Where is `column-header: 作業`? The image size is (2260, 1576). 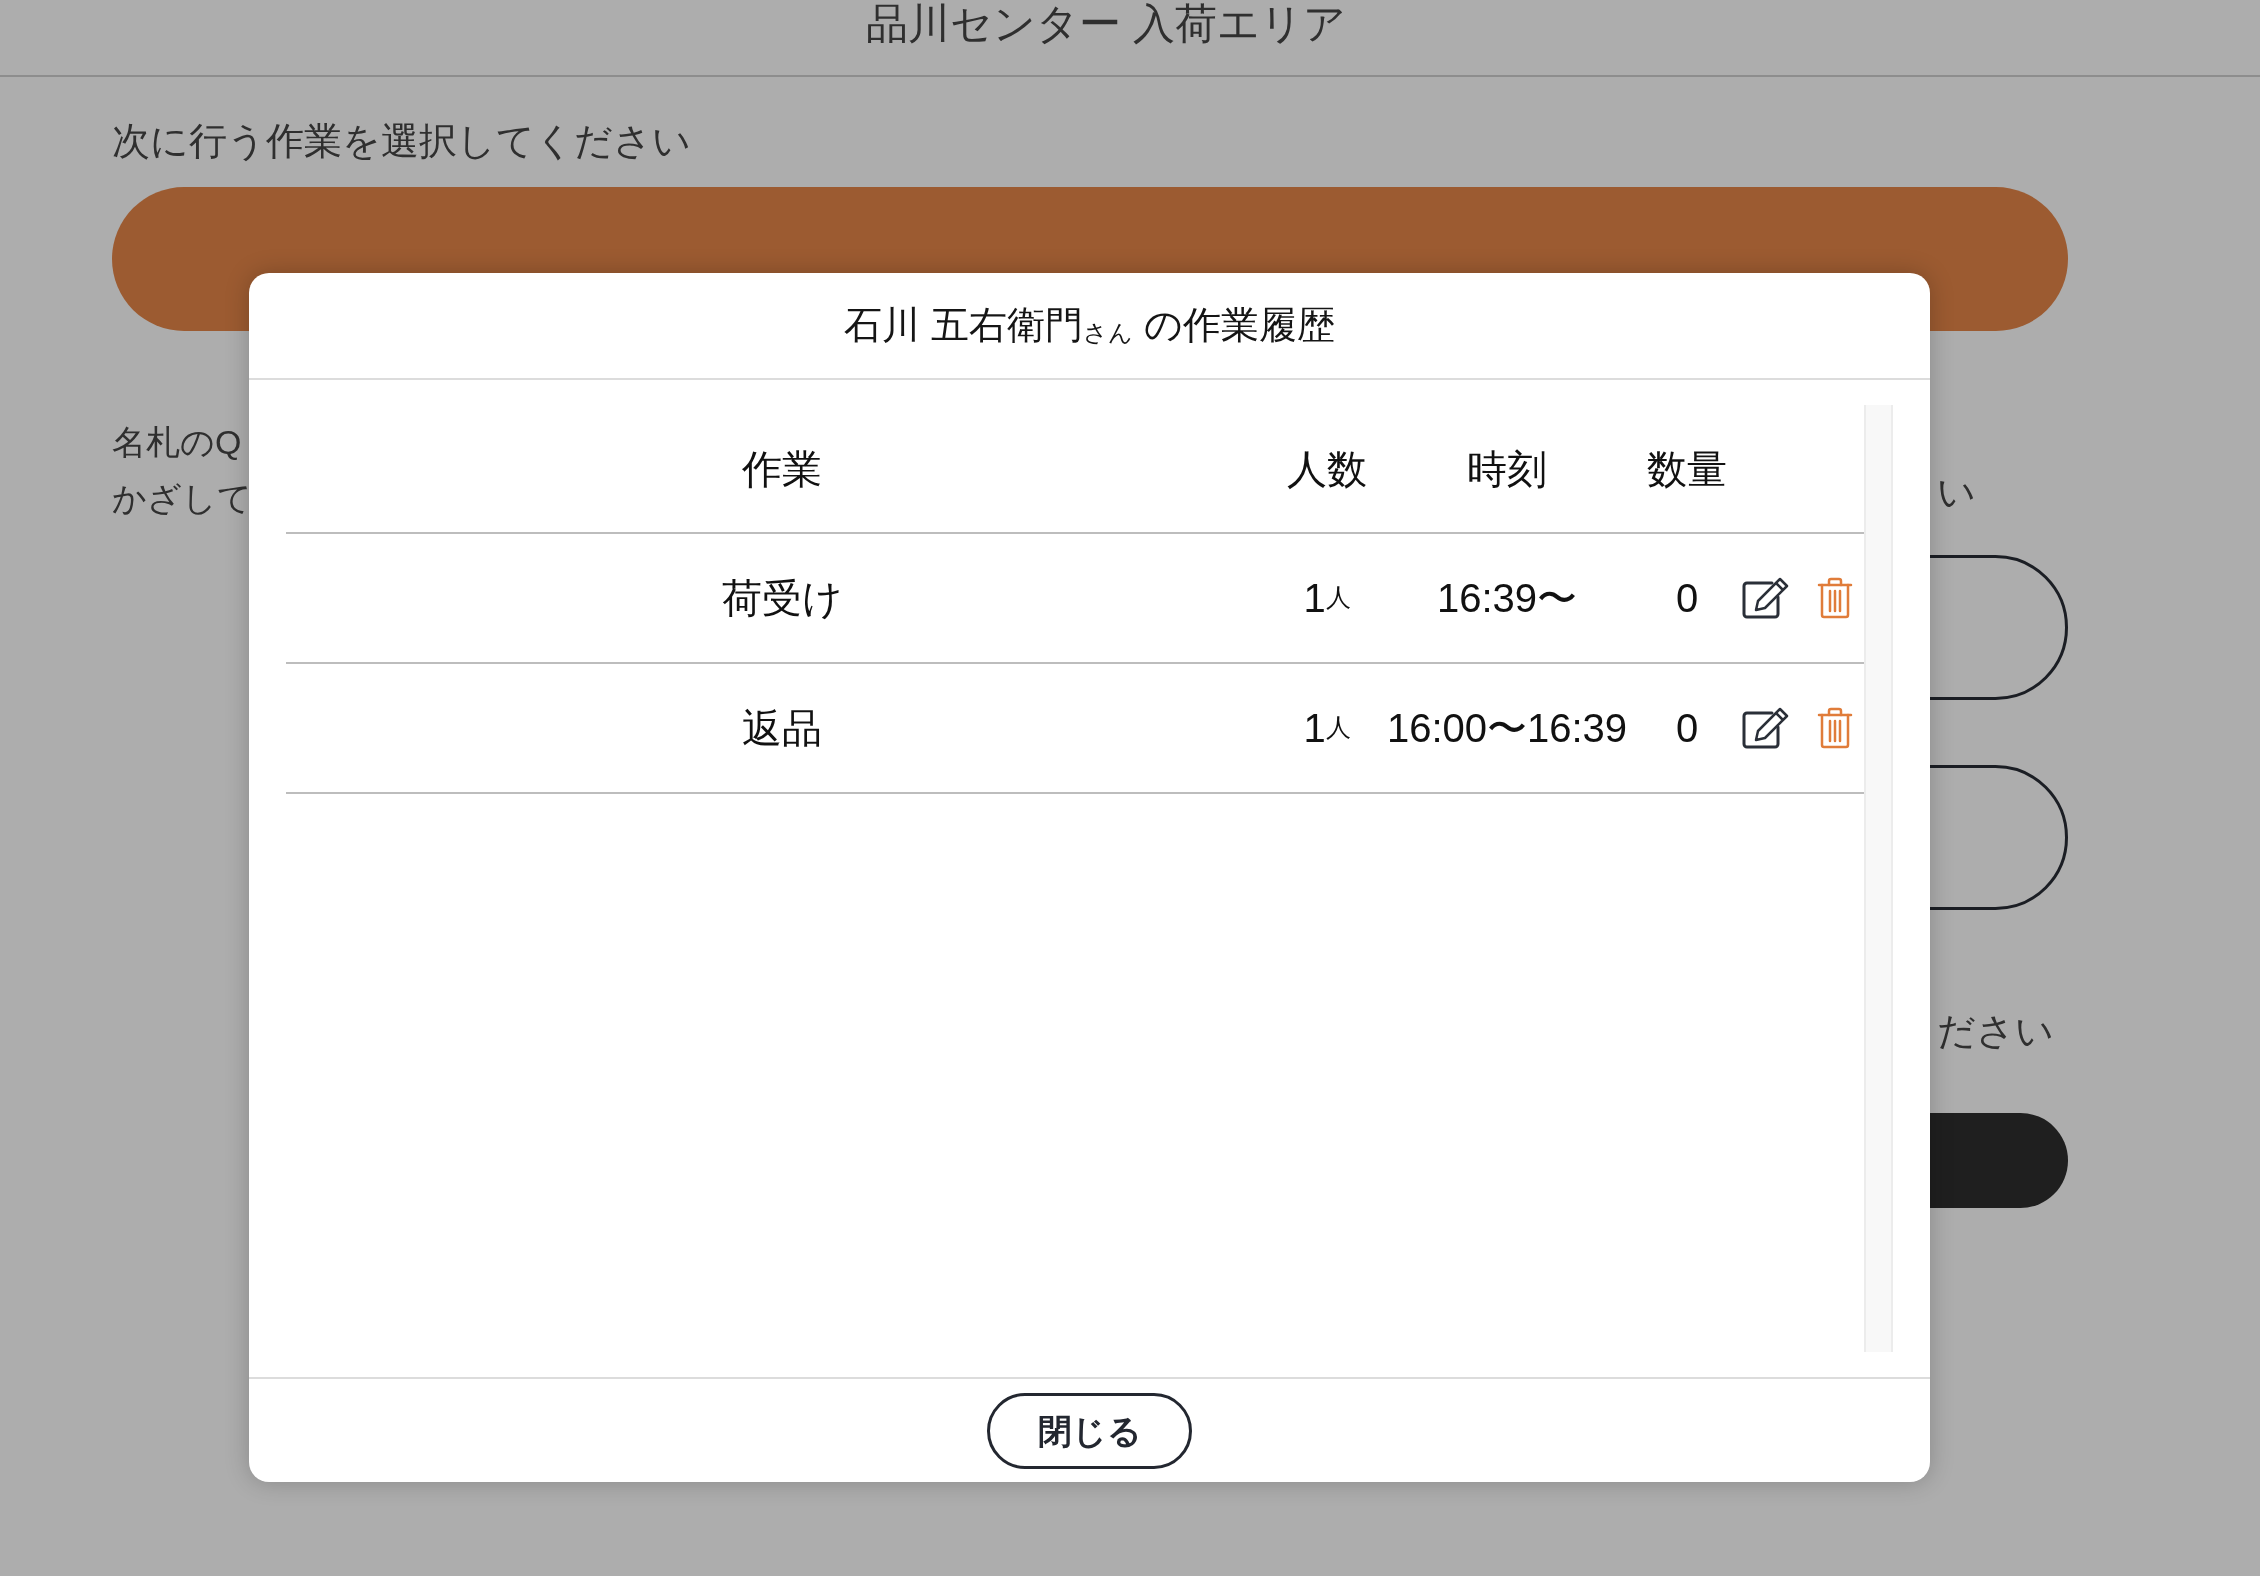
column-header: 作業 is located at coordinates (782, 469).